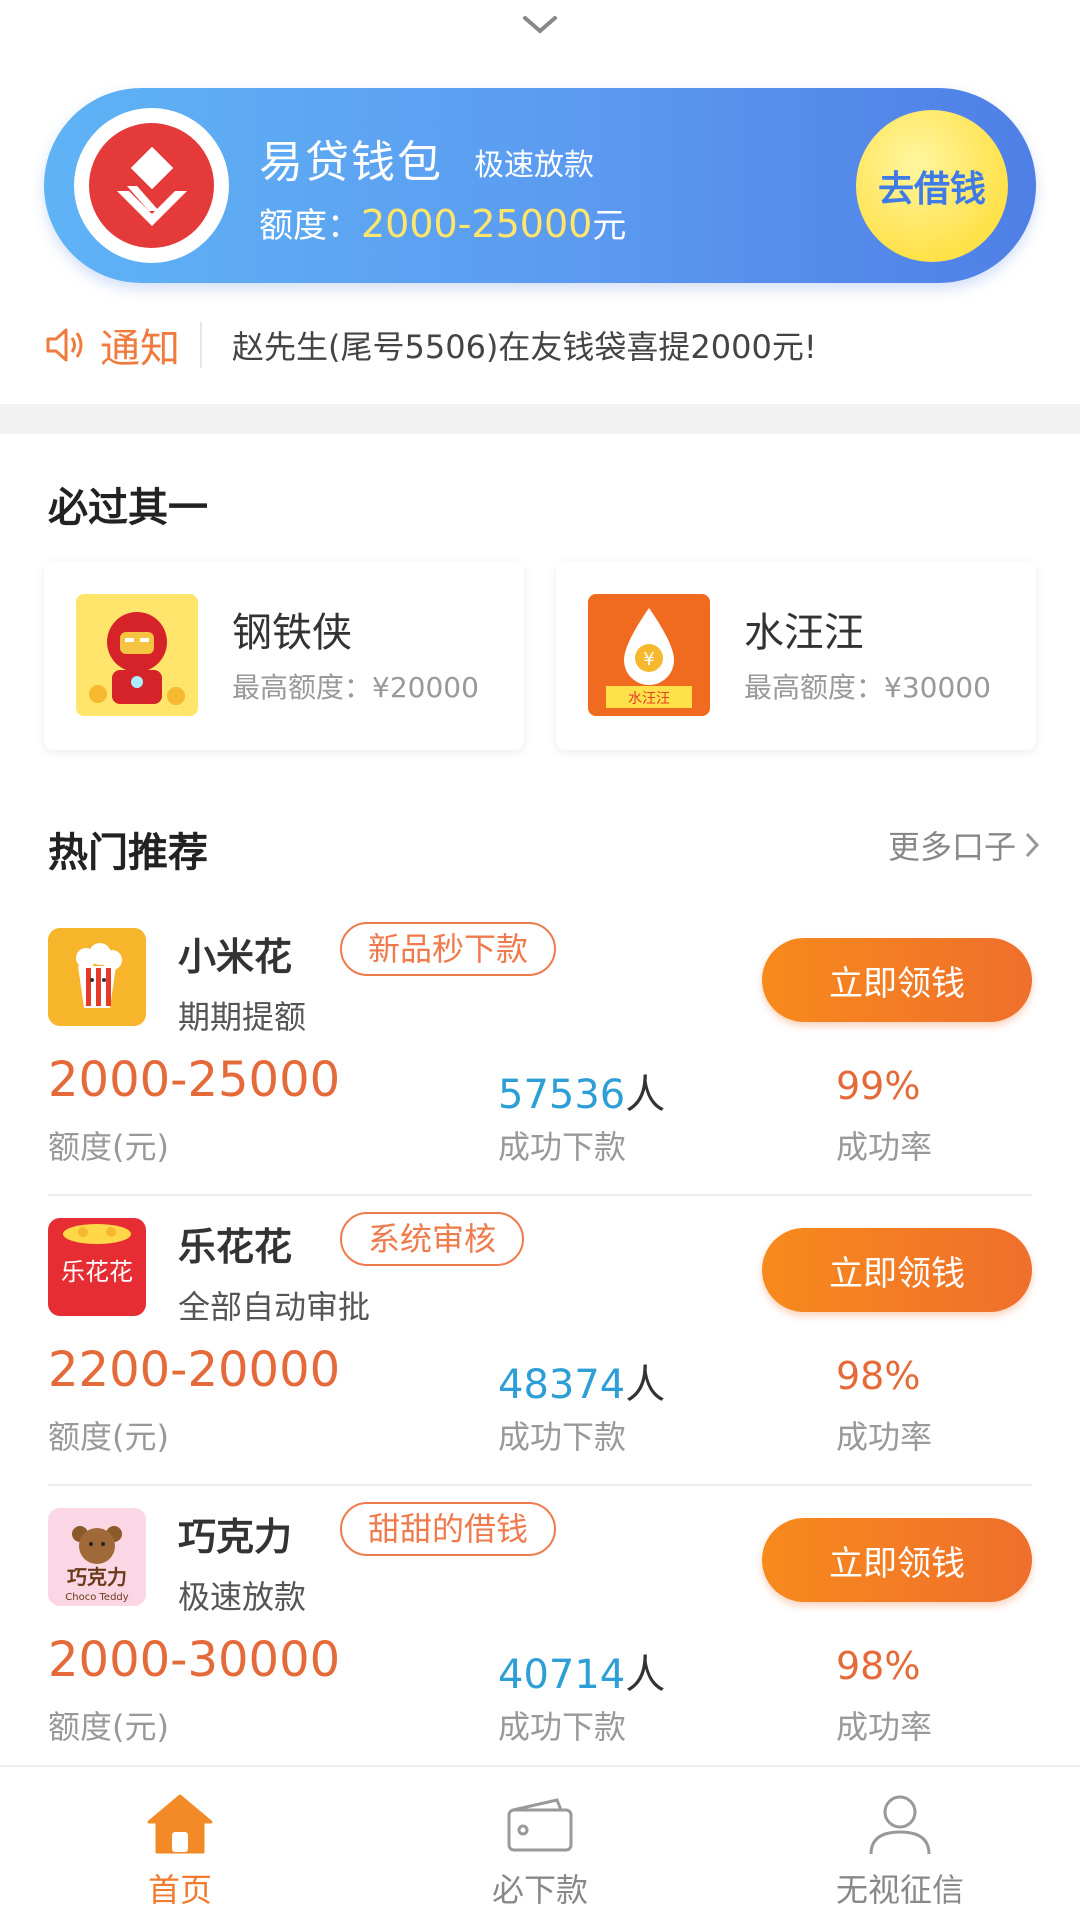  What do you see at coordinates (562, 1095) in the screenshot?
I see `loan-count-value: 57536` at bounding box center [562, 1095].